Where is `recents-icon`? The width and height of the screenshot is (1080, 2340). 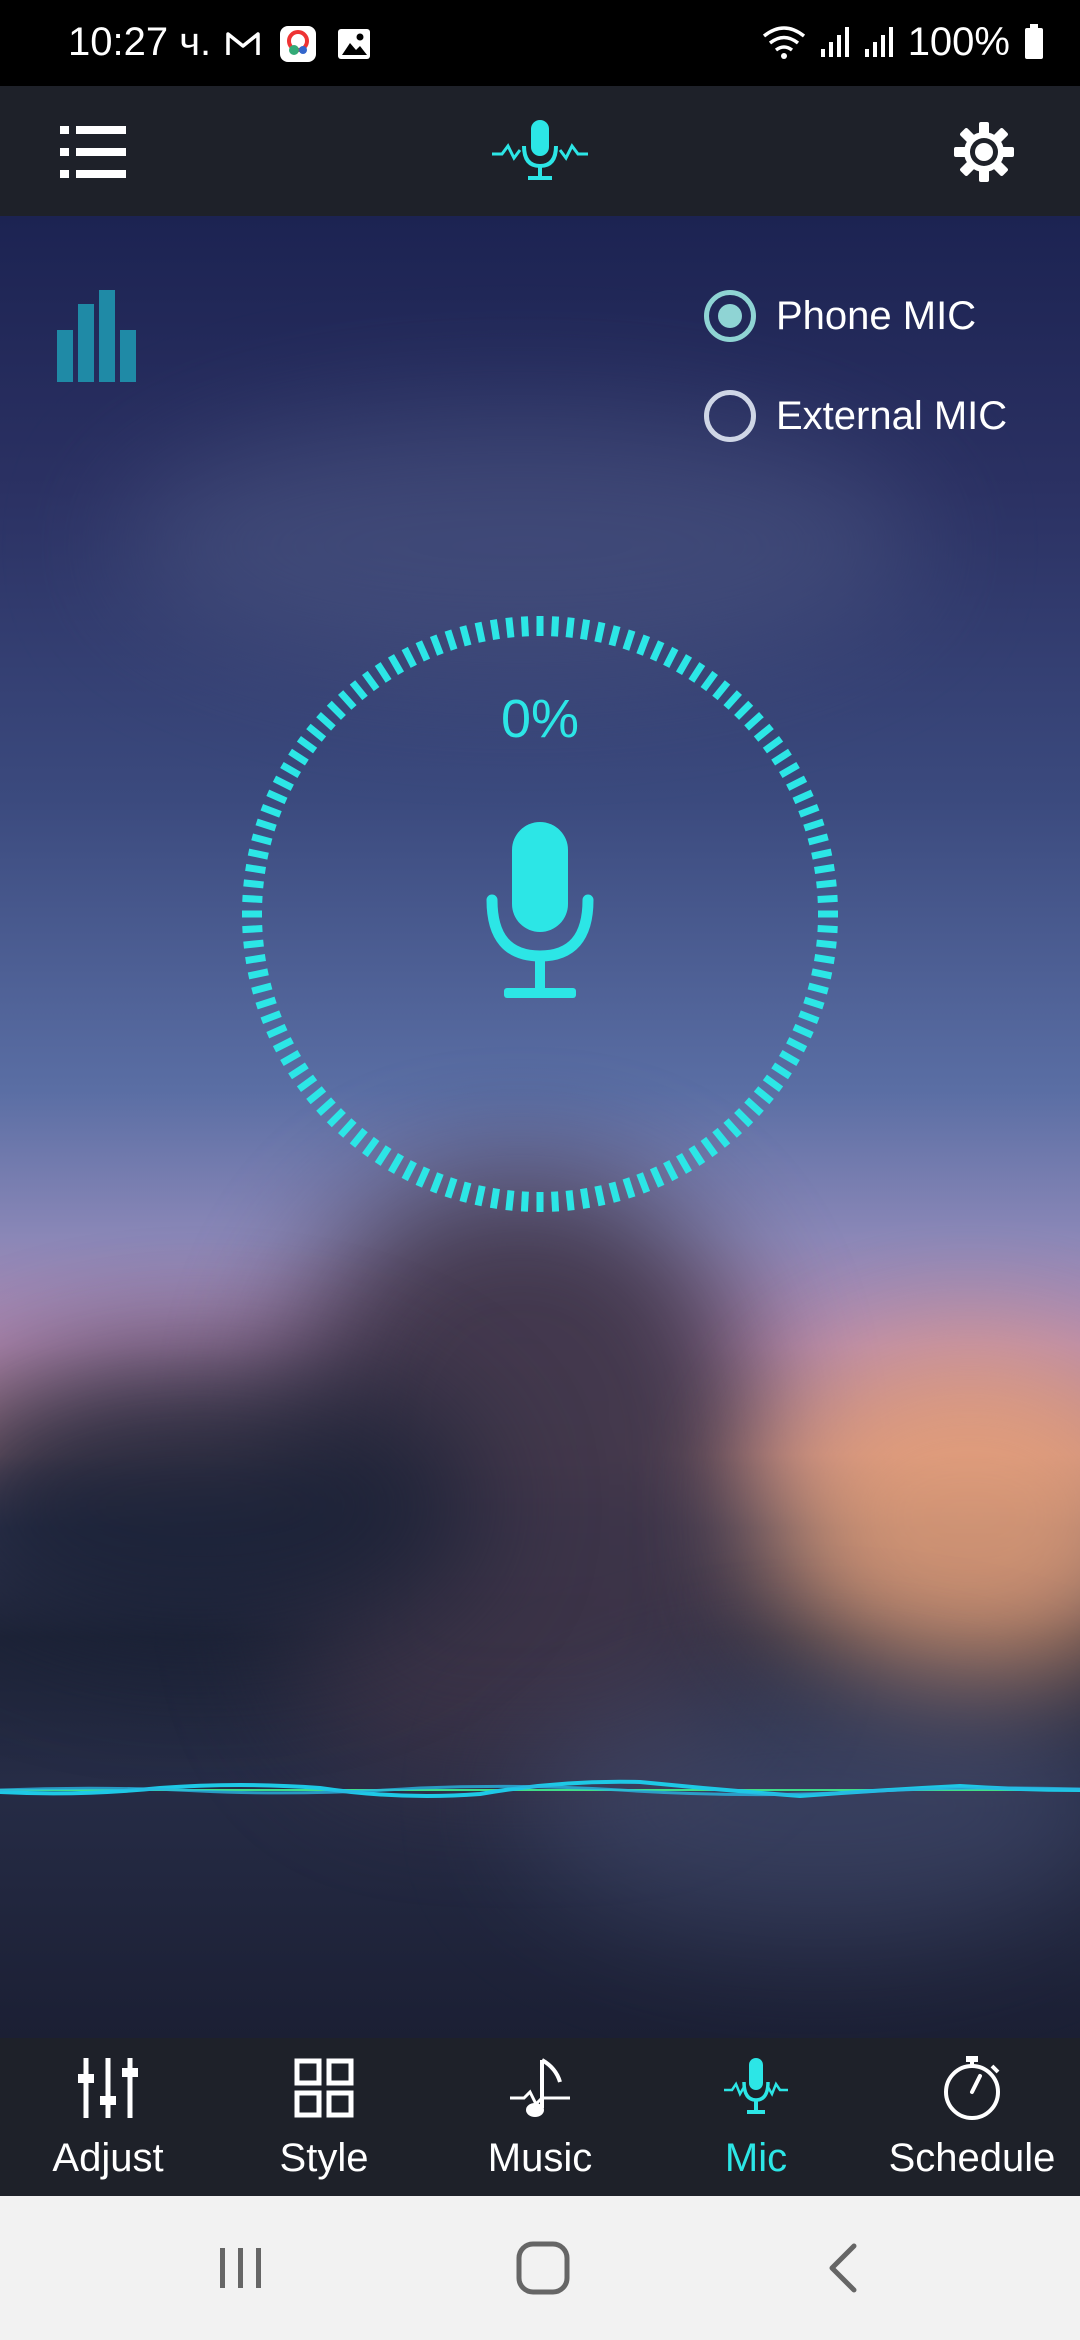 recents-icon is located at coordinates (241, 2268).